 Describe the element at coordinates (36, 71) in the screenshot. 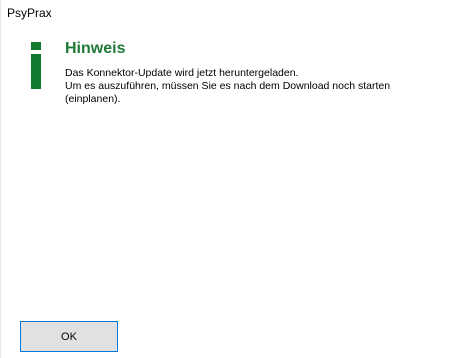

I see `info-icon-stem` at that location.